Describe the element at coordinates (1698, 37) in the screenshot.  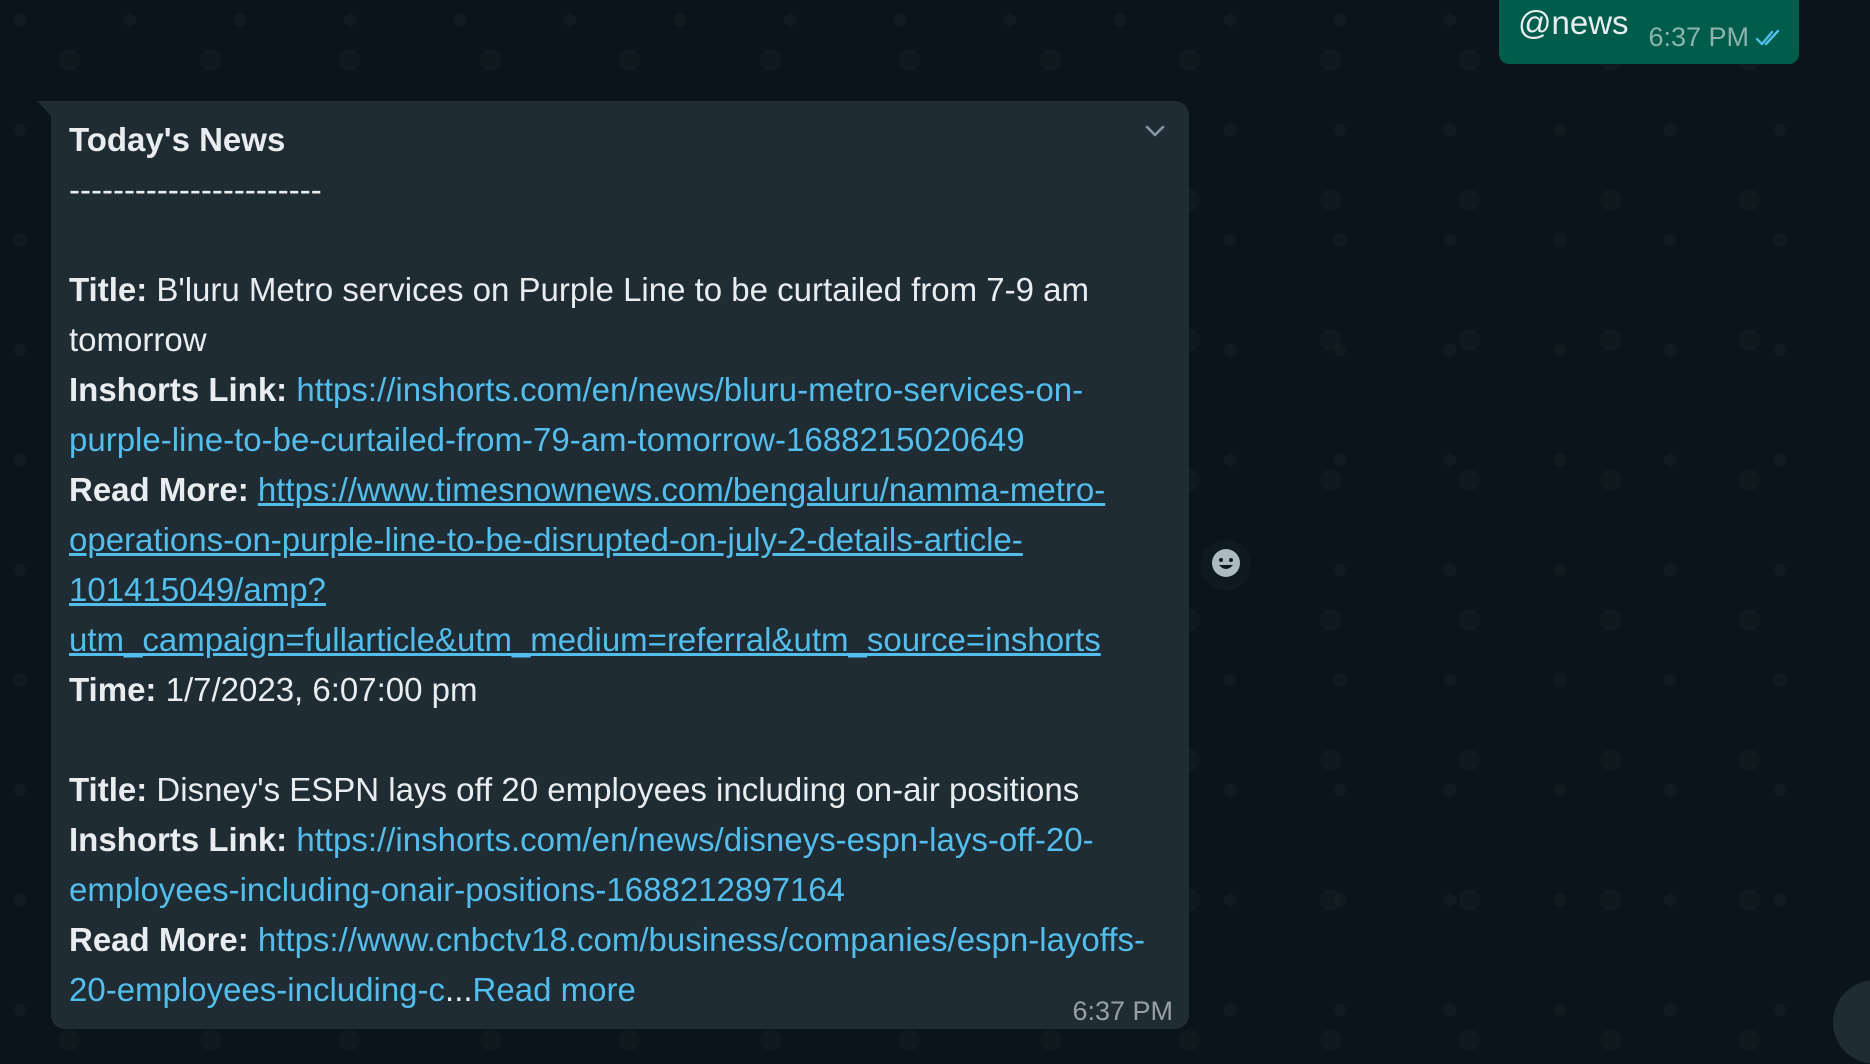
I see `outgoing-message-time: 6:37 PM` at that location.